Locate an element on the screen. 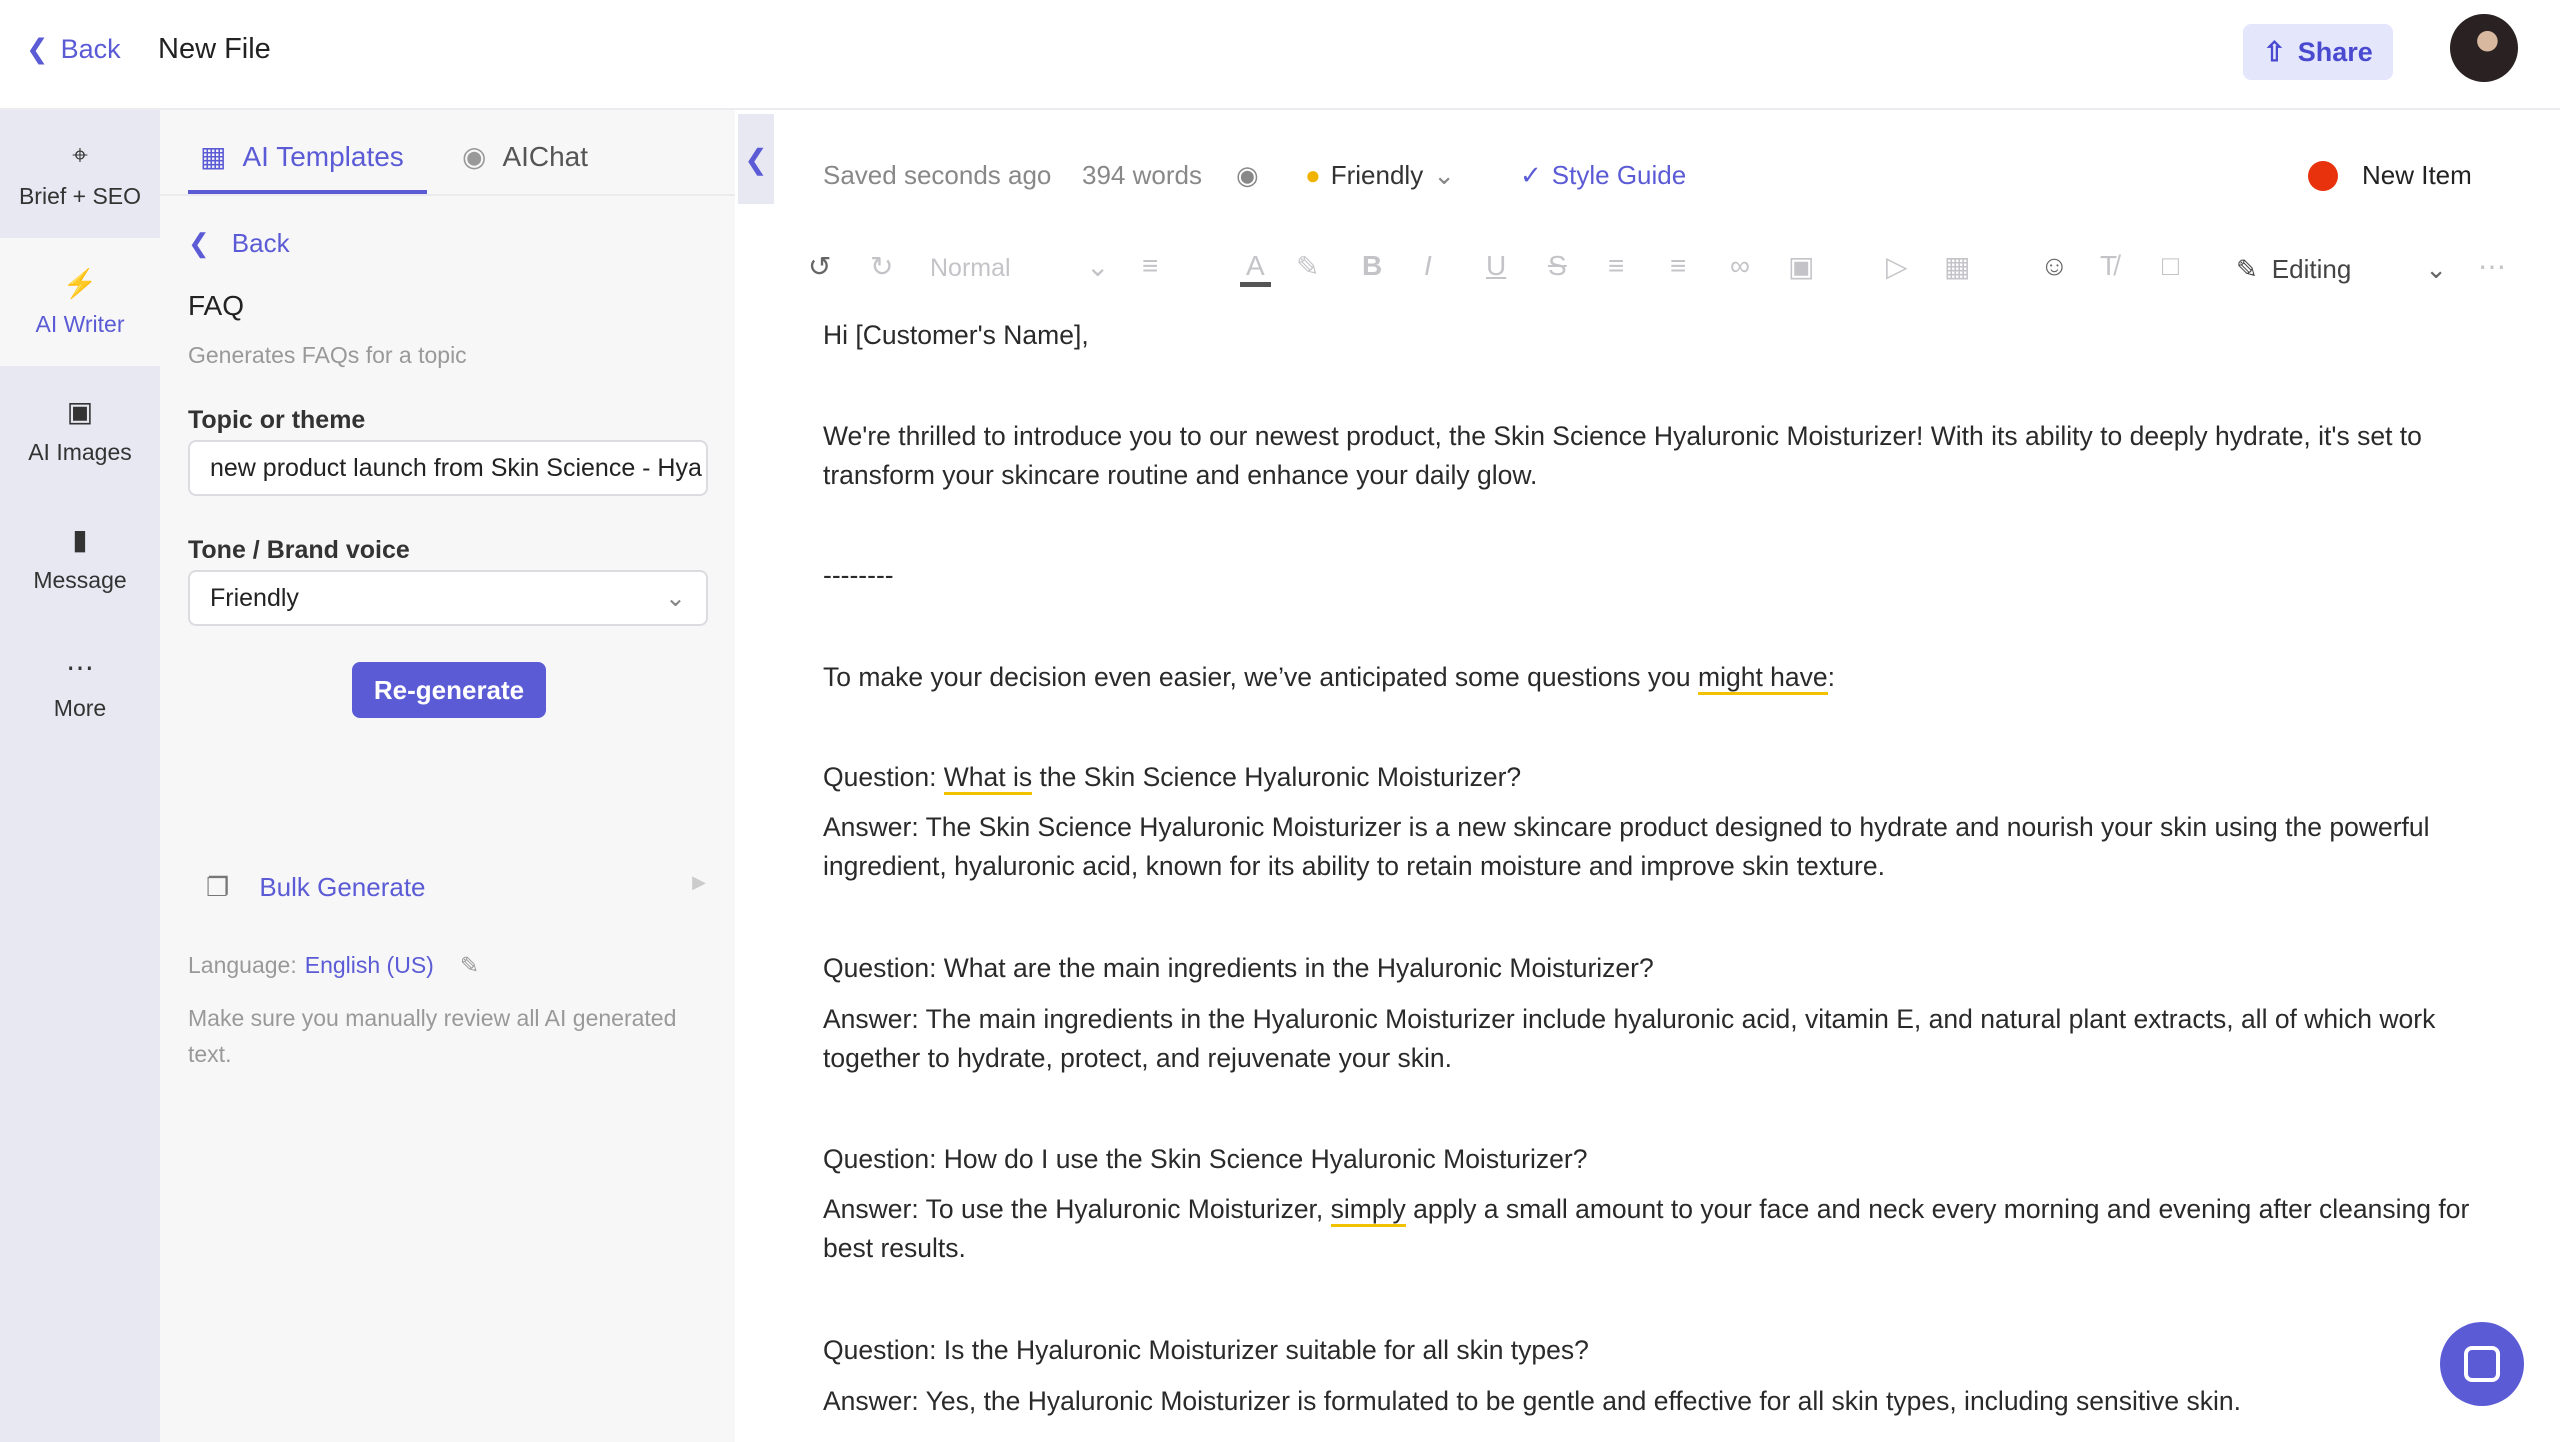  paragraph-style-select: Normal is located at coordinates (970, 268).